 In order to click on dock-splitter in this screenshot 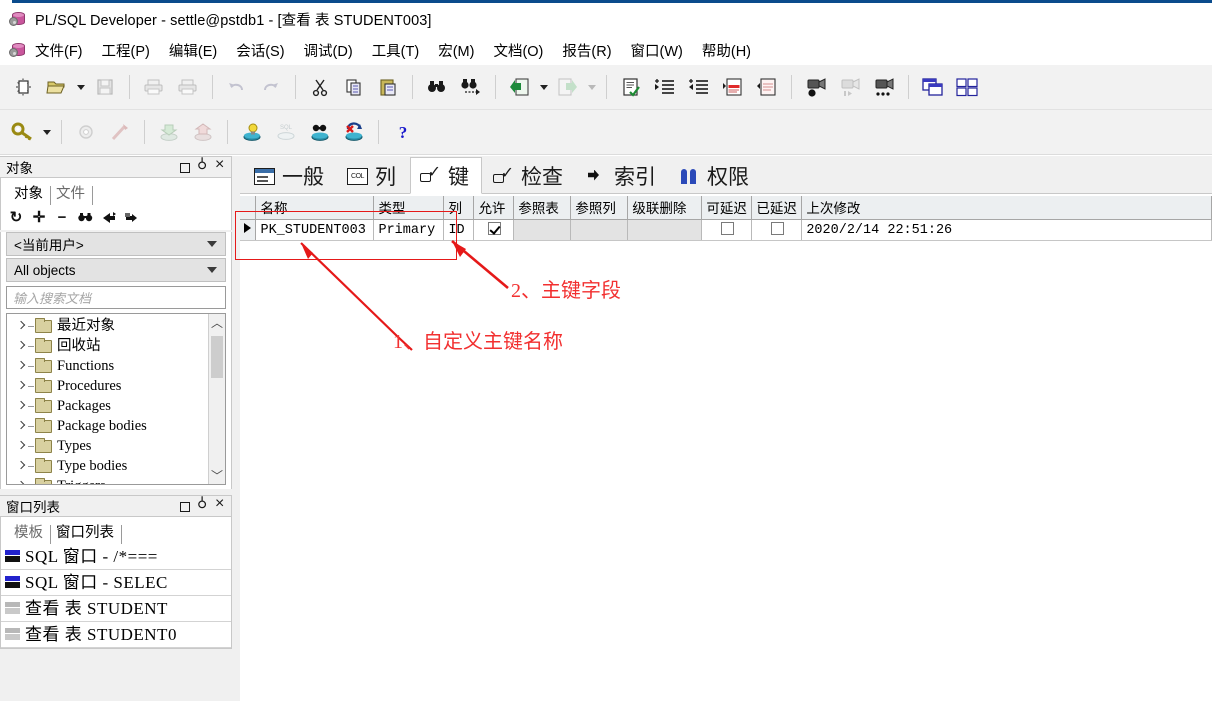, I will do `click(236, 428)`.